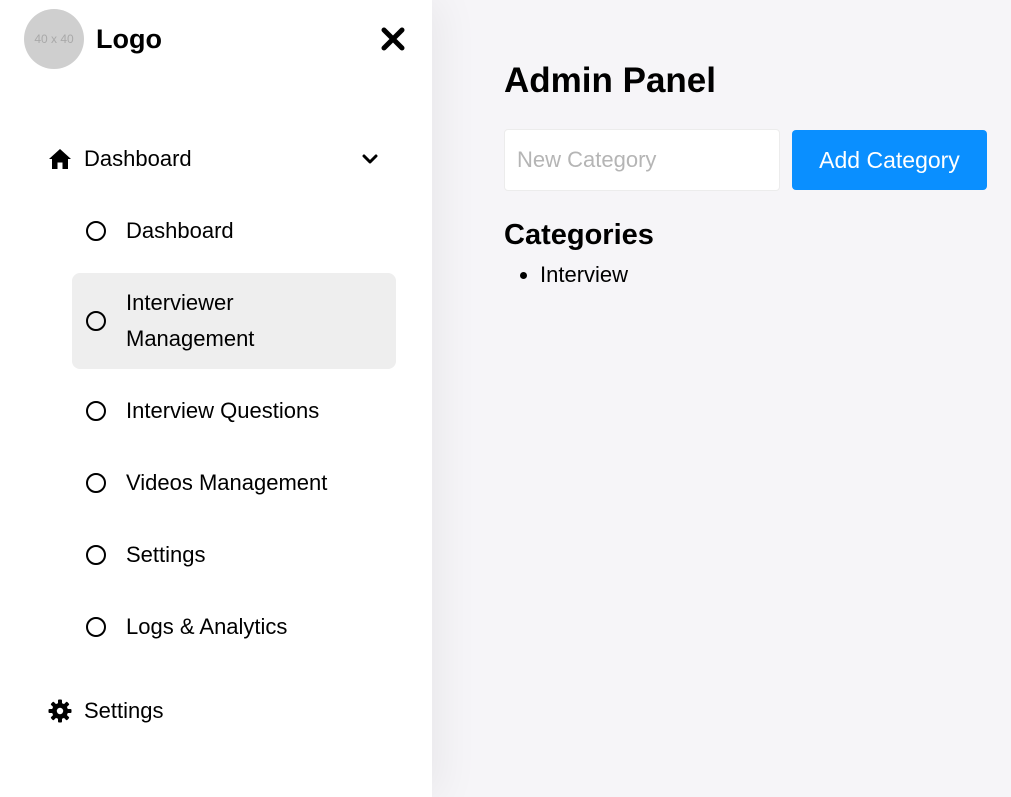 The image size is (1011, 797). I want to click on sidebar-item-label: Logs & Analytics, so click(207, 626).